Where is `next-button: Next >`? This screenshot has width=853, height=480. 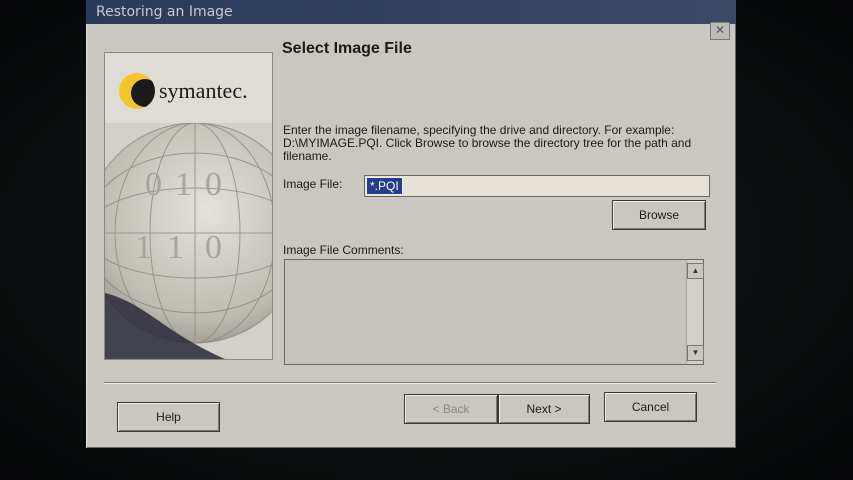
next-button: Next > is located at coordinates (544, 409).